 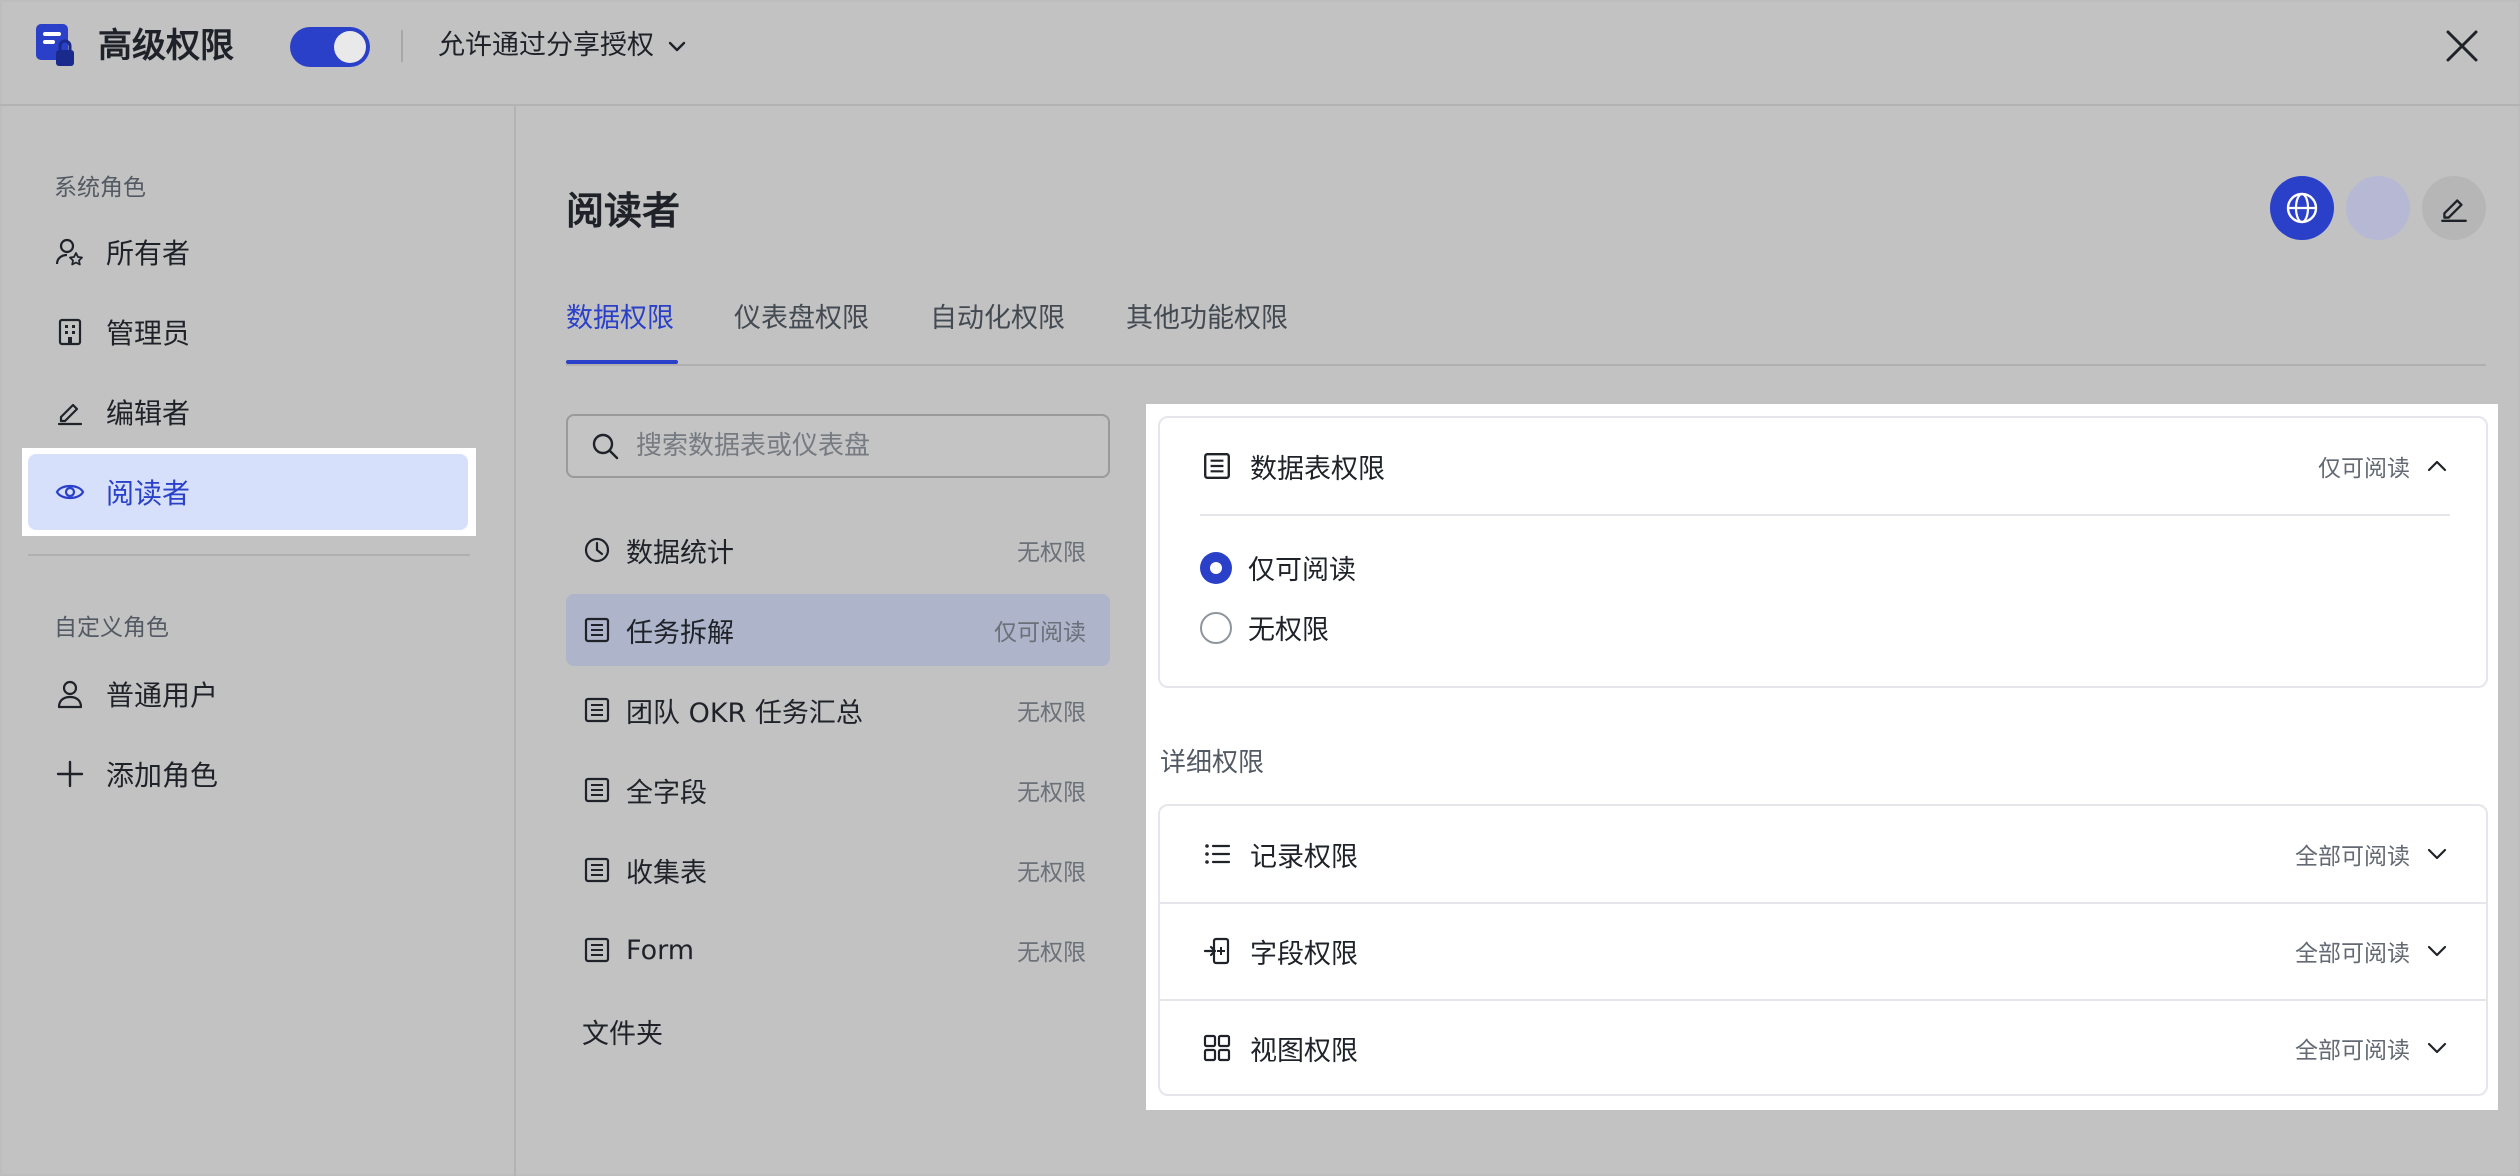 I want to click on sidebar-item-admin: 管理员, so click(x=248, y=332).